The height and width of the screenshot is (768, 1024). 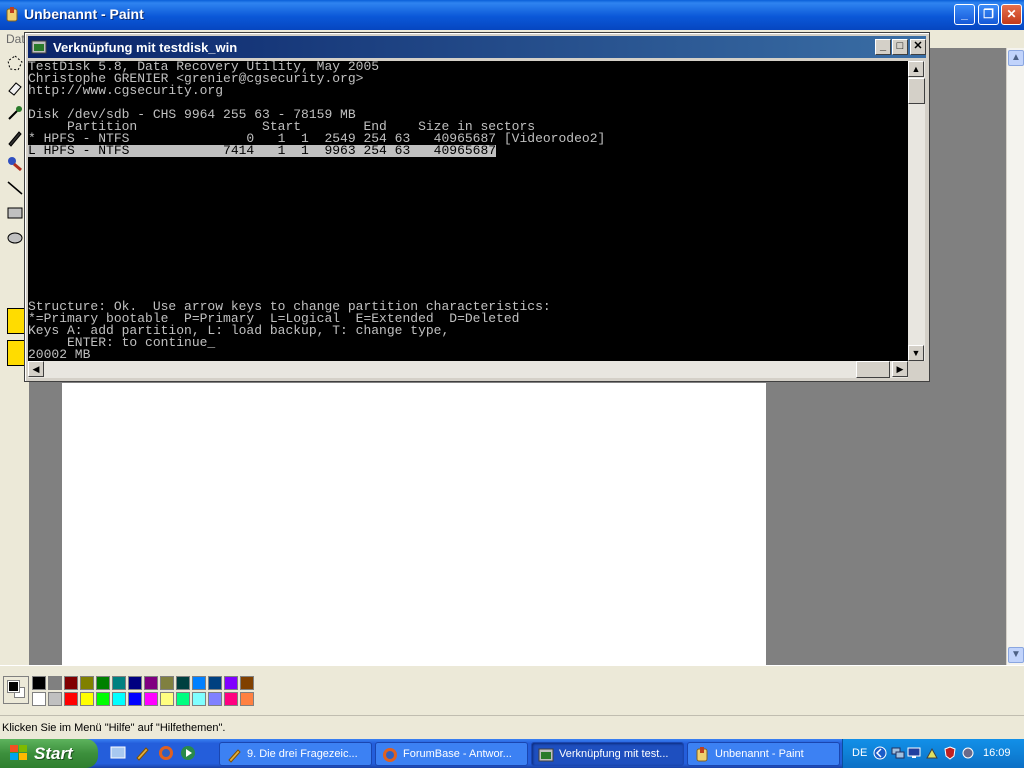 What do you see at coordinates (988, 14) in the screenshot?
I see `restore-button: ❐` at bounding box center [988, 14].